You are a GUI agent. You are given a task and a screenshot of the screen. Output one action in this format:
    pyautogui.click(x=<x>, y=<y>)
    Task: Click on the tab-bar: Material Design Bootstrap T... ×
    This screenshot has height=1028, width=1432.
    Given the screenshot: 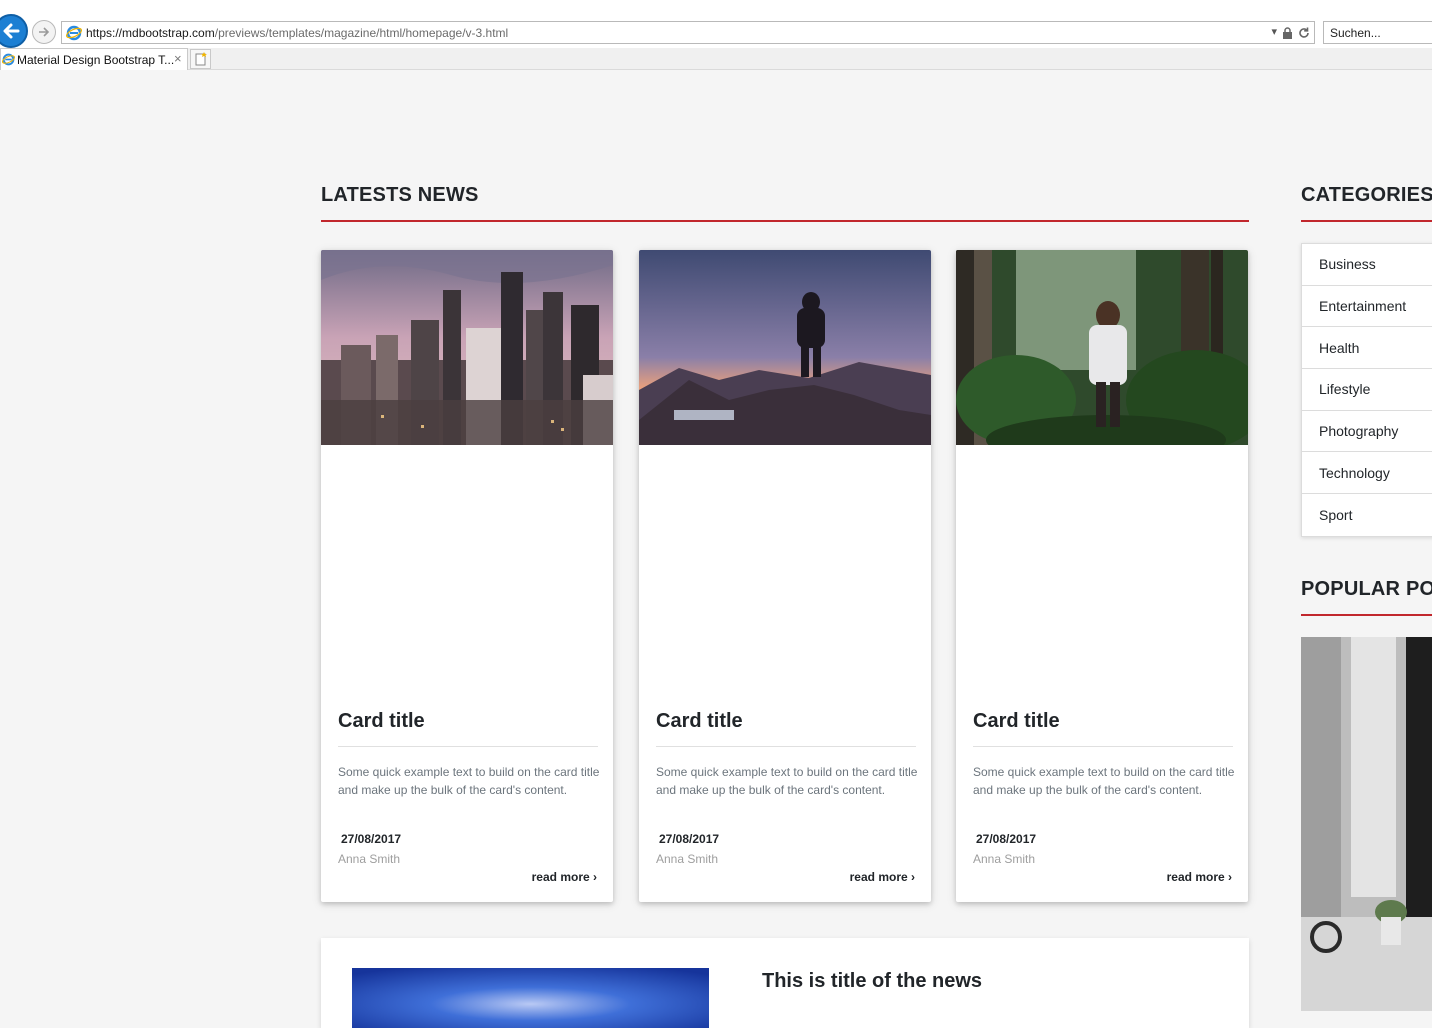 What is the action you would take?
    pyautogui.click(x=716, y=59)
    